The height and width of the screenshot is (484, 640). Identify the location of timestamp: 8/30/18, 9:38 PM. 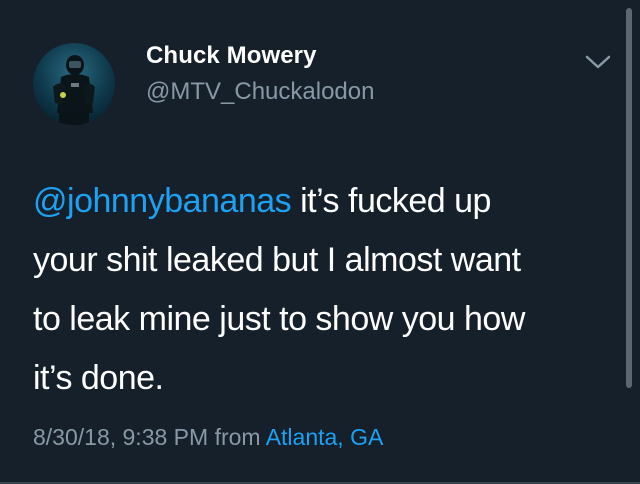
(120, 437).